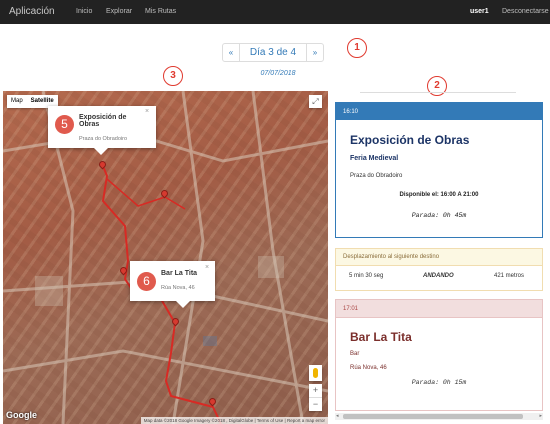  I want to click on pegman-icon, so click(315, 373).